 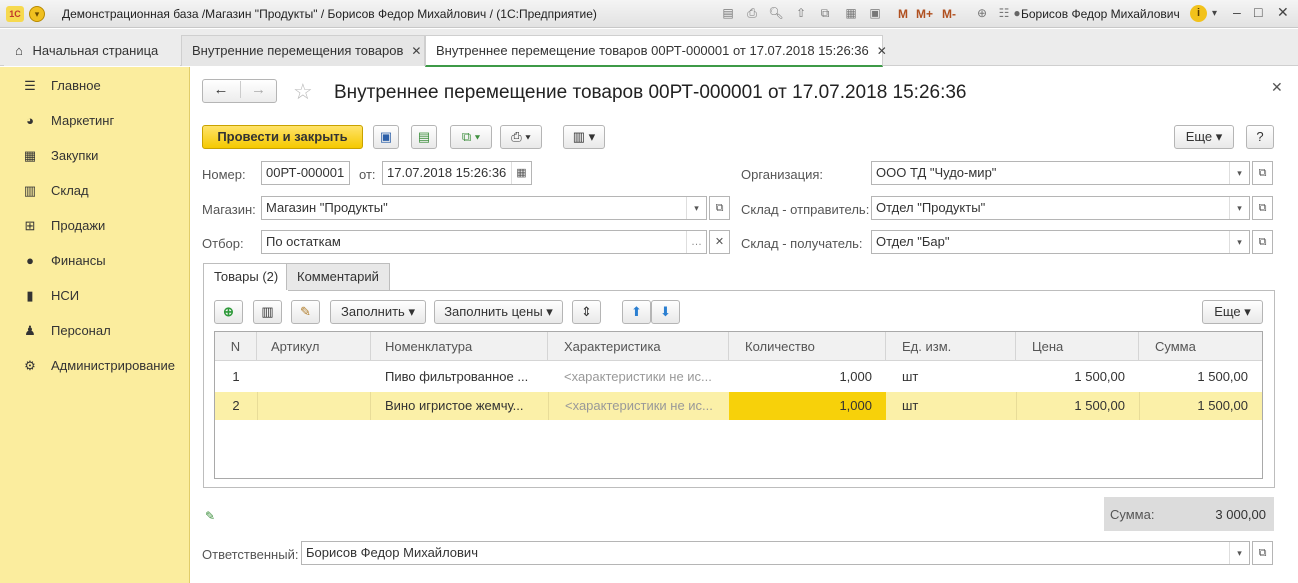 What do you see at coordinates (903, 14) in the screenshot?
I see `memory-button: M` at bounding box center [903, 14].